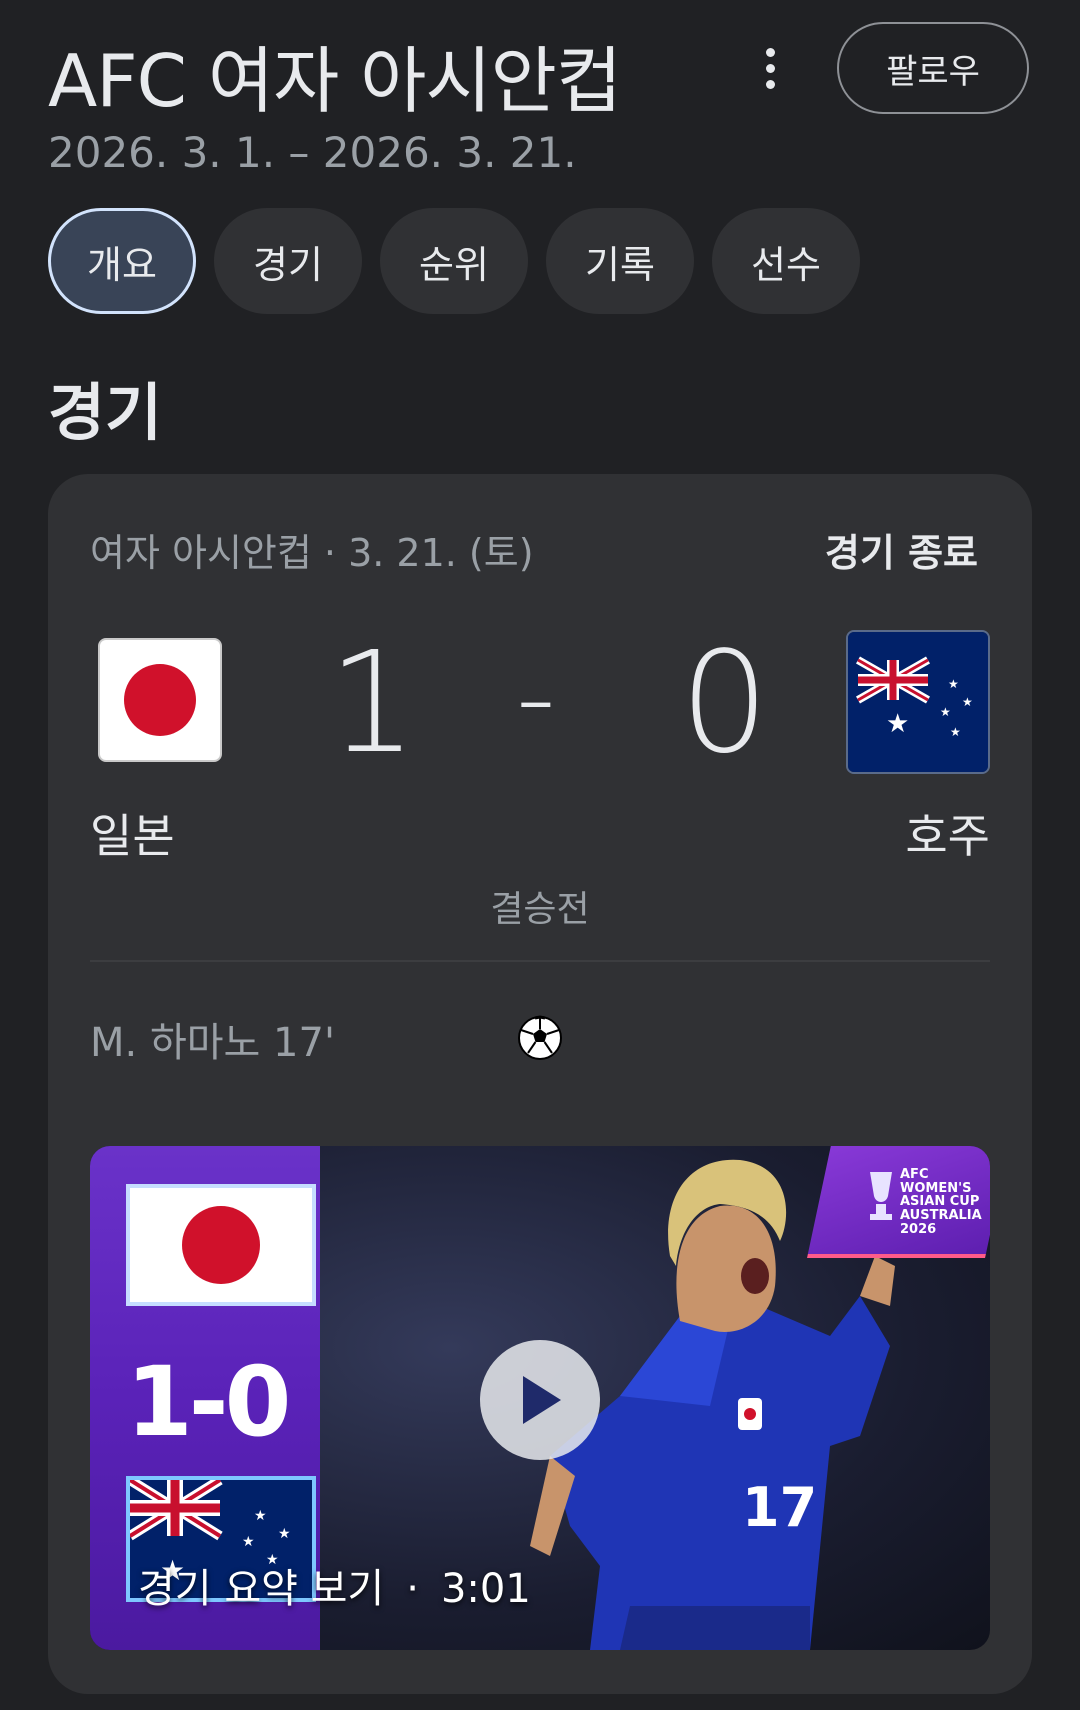 This screenshot has width=1080, height=1710. I want to click on goal-scorer: M. 하마노 17', so click(212, 1043).